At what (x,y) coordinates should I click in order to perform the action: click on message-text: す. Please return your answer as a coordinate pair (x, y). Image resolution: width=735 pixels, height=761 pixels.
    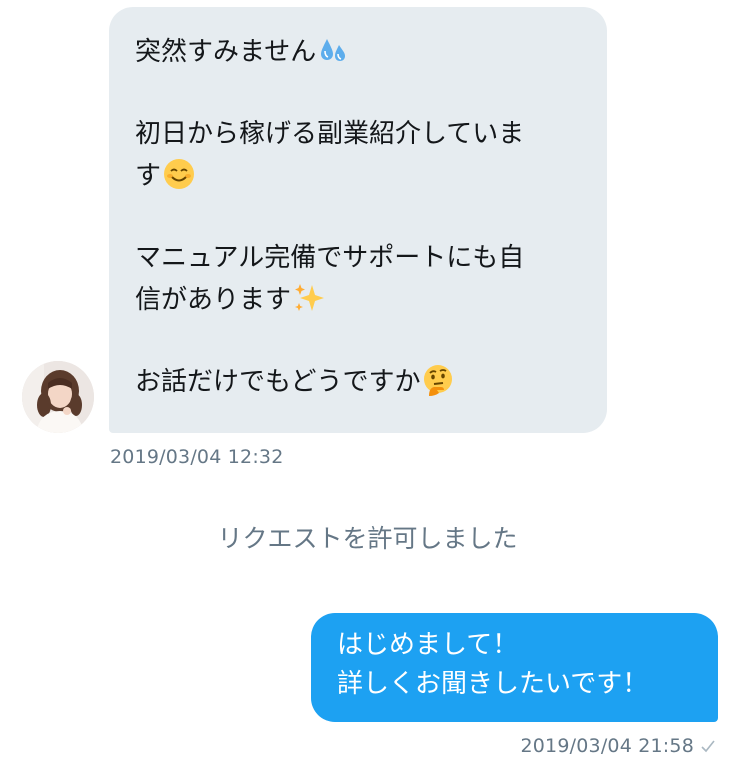
    Looking at the image, I should click on (148, 176).